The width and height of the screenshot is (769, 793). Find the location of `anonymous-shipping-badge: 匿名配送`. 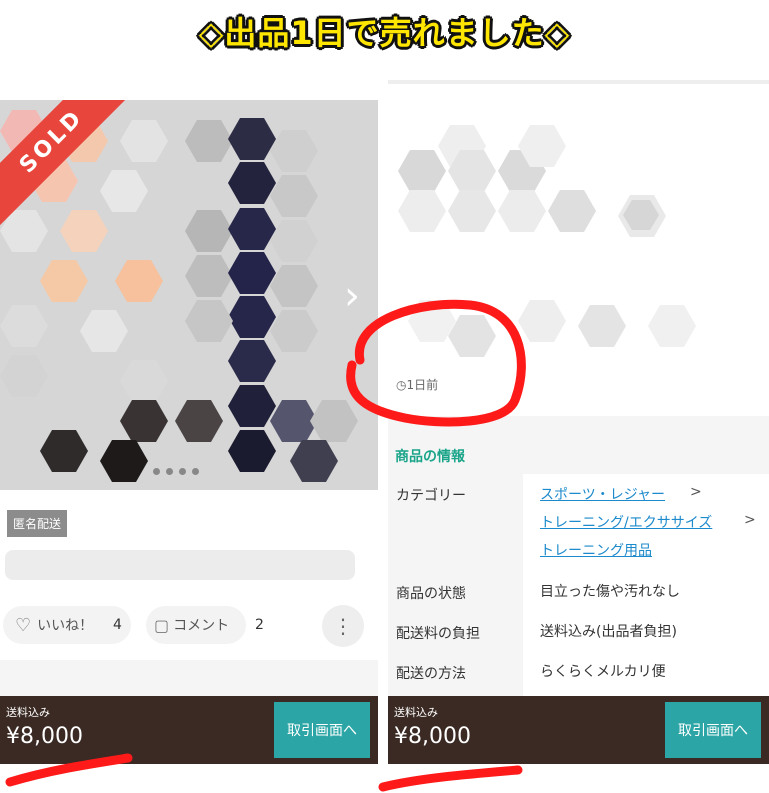

anonymous-shipping-badge: 匿名配送 is located at coordinates (37, 523).